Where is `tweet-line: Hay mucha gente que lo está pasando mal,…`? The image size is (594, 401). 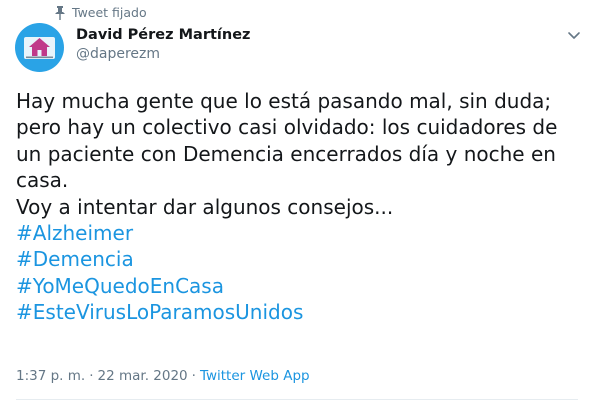 tweet-line: Hay mucha gente que lo está pasando mal,… is located at coordinates (284, 101).